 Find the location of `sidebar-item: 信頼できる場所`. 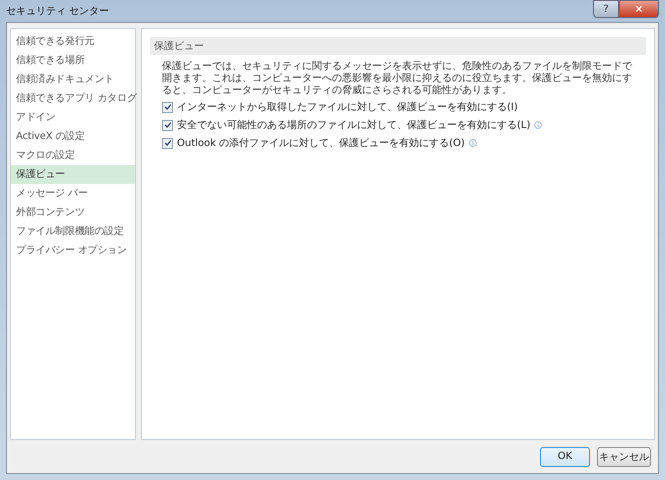

sidebar-item: 信頼できる場所 is located at coordinates (73, 60).